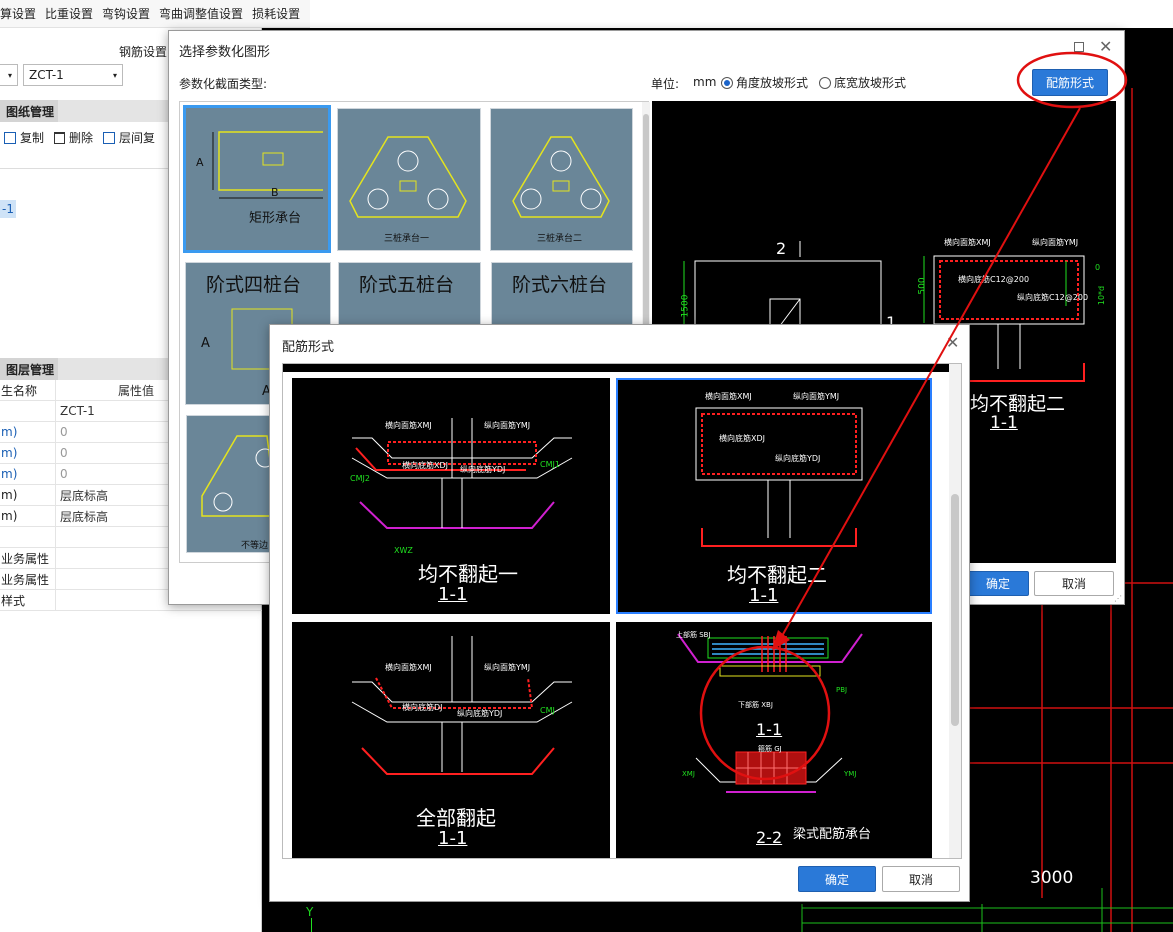 The width and height of the screenshot is (1173, 932). What do you see at coordinates (1074, 583) in the screenshot?
I see `main-cancel-button: 取消` at bounding box center [1074, 583].